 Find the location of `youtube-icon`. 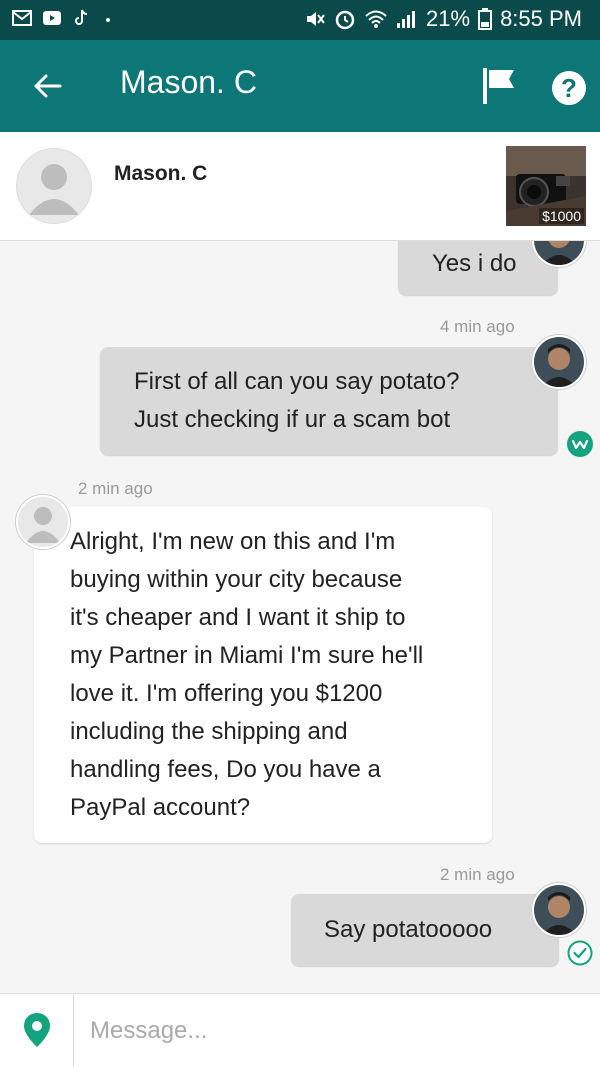

youtube-icon is located at coordinates (52, 18).